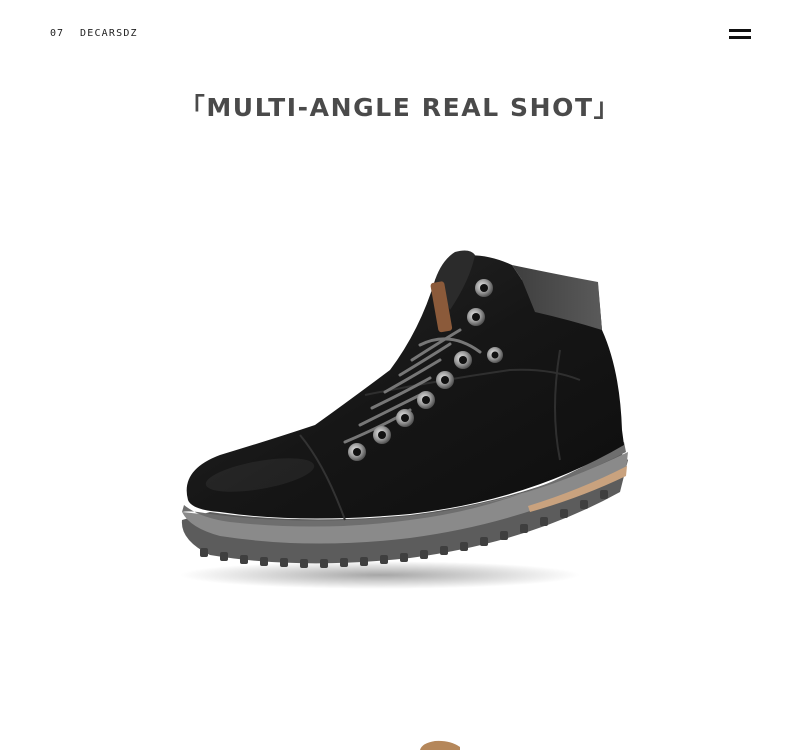  I want to click on next-boot-image-partial, so click(440, 745).